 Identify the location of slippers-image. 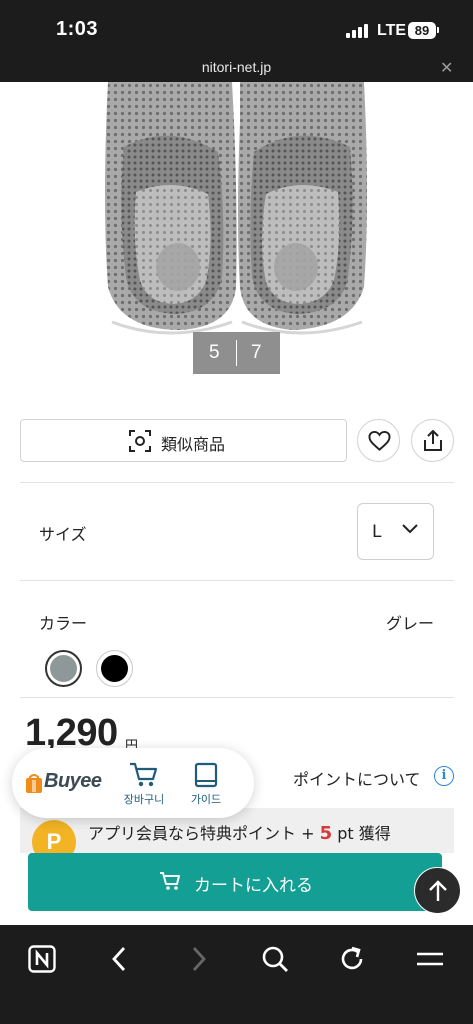
(236, 208).